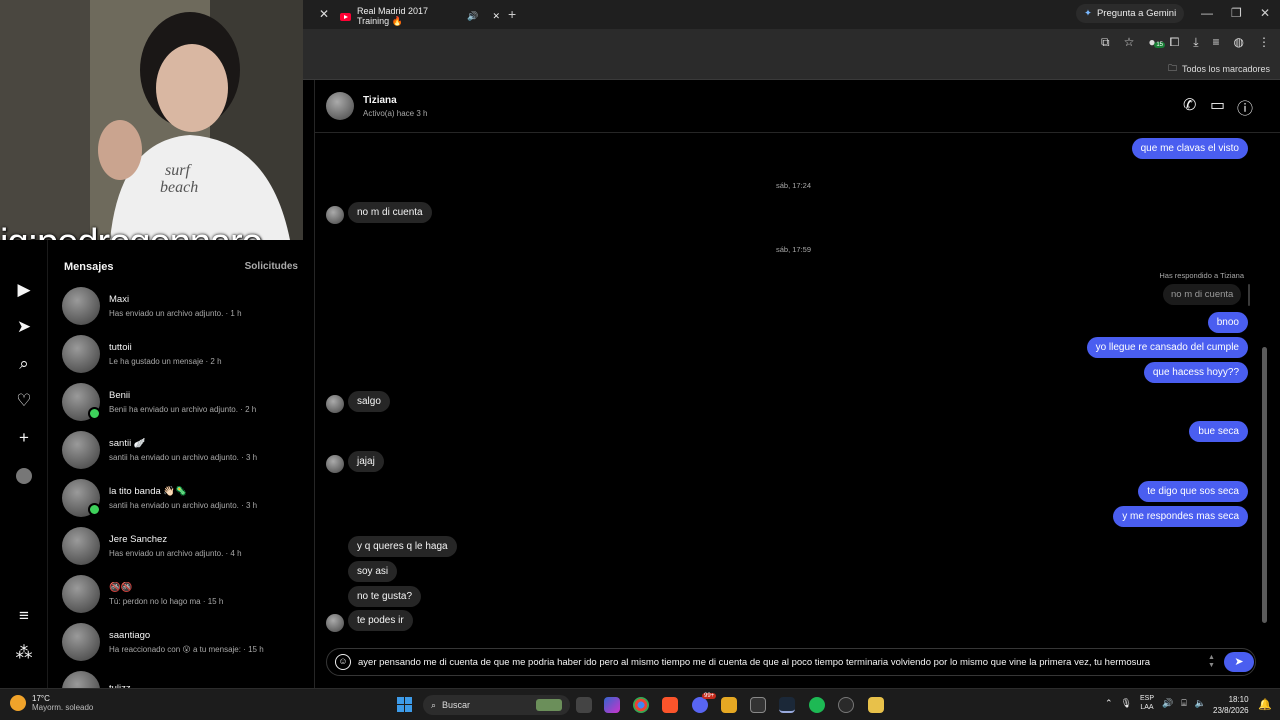 This screenshot has height=720, width=1280. Describe the element at coordinates (787, 705) in the screenshot. I see `steam-icon` at that location.